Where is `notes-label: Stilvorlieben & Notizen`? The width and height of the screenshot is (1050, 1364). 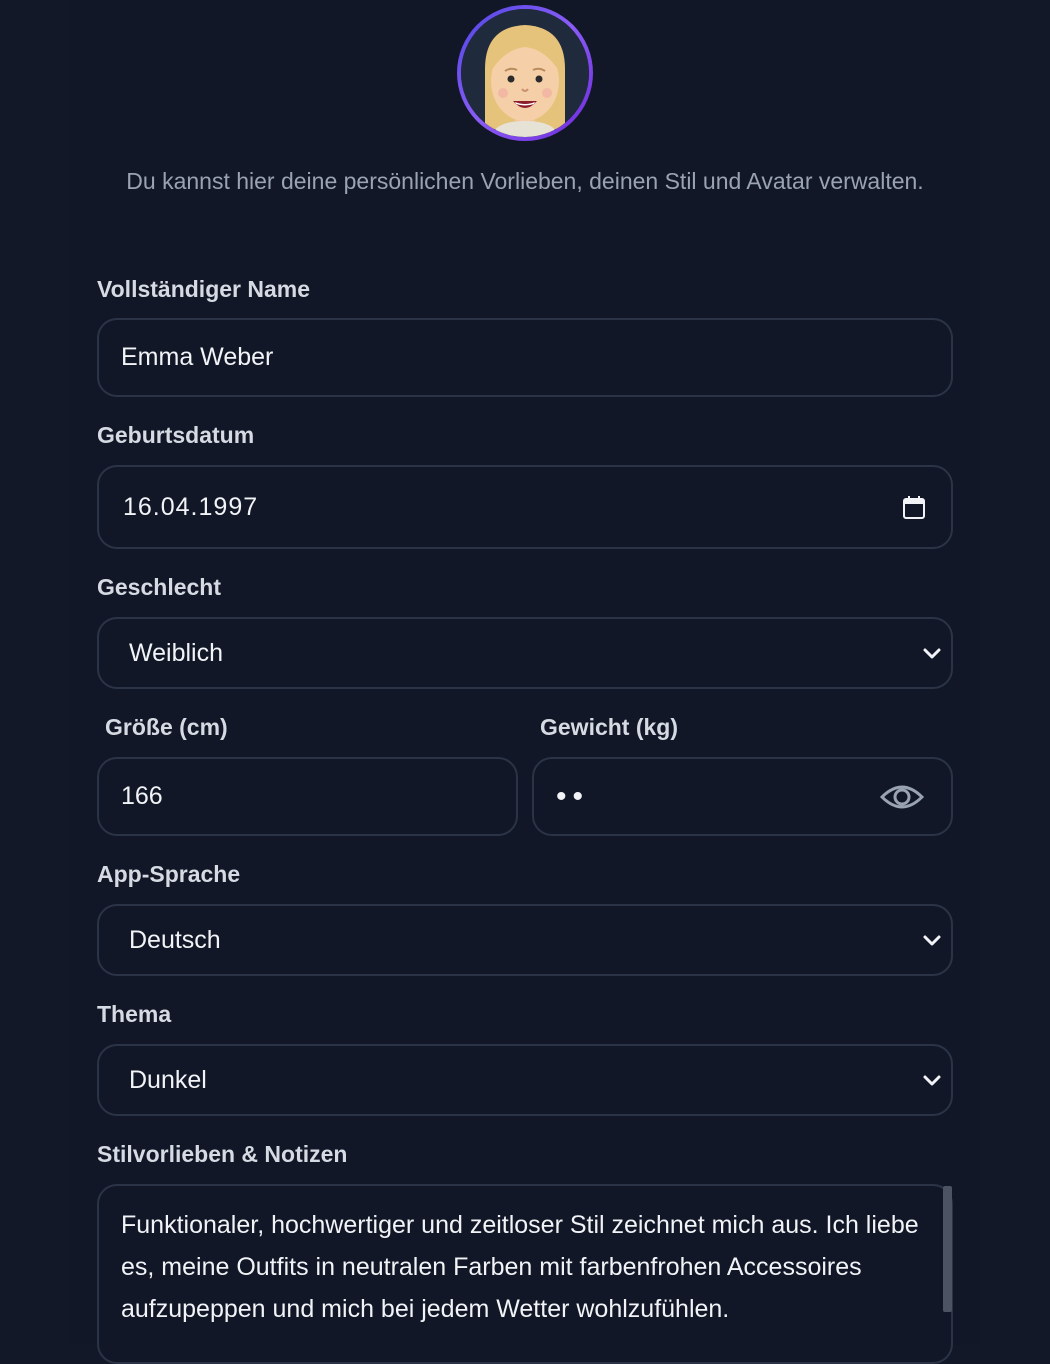 notes-label: Stilvorlieben & Notizen is located at coordinates (222, 1154).